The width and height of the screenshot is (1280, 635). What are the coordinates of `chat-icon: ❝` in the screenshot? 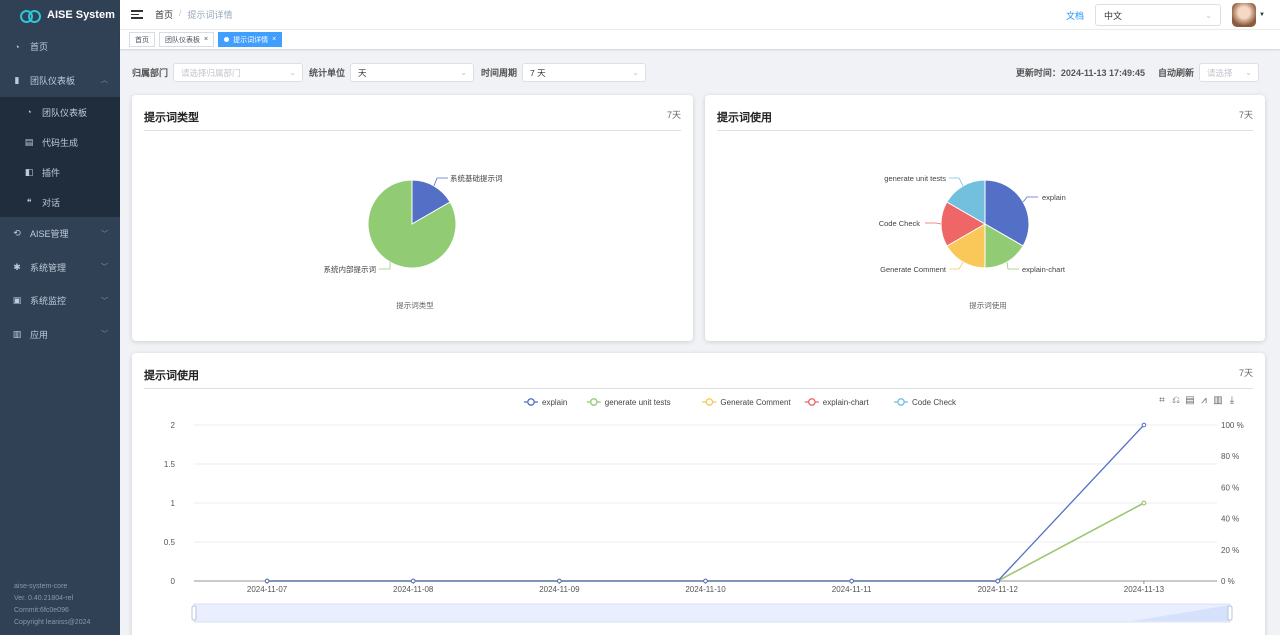 It's located at (29, 201).